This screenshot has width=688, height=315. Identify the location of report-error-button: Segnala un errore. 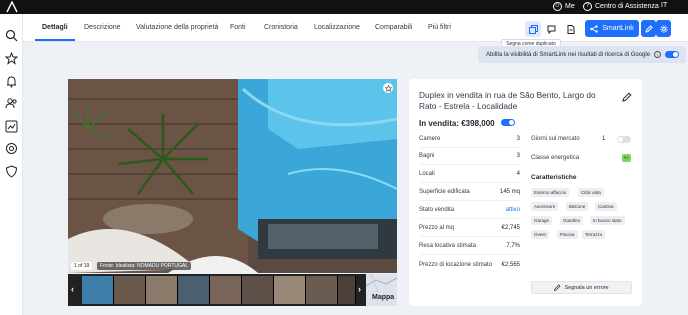
(581, 287).